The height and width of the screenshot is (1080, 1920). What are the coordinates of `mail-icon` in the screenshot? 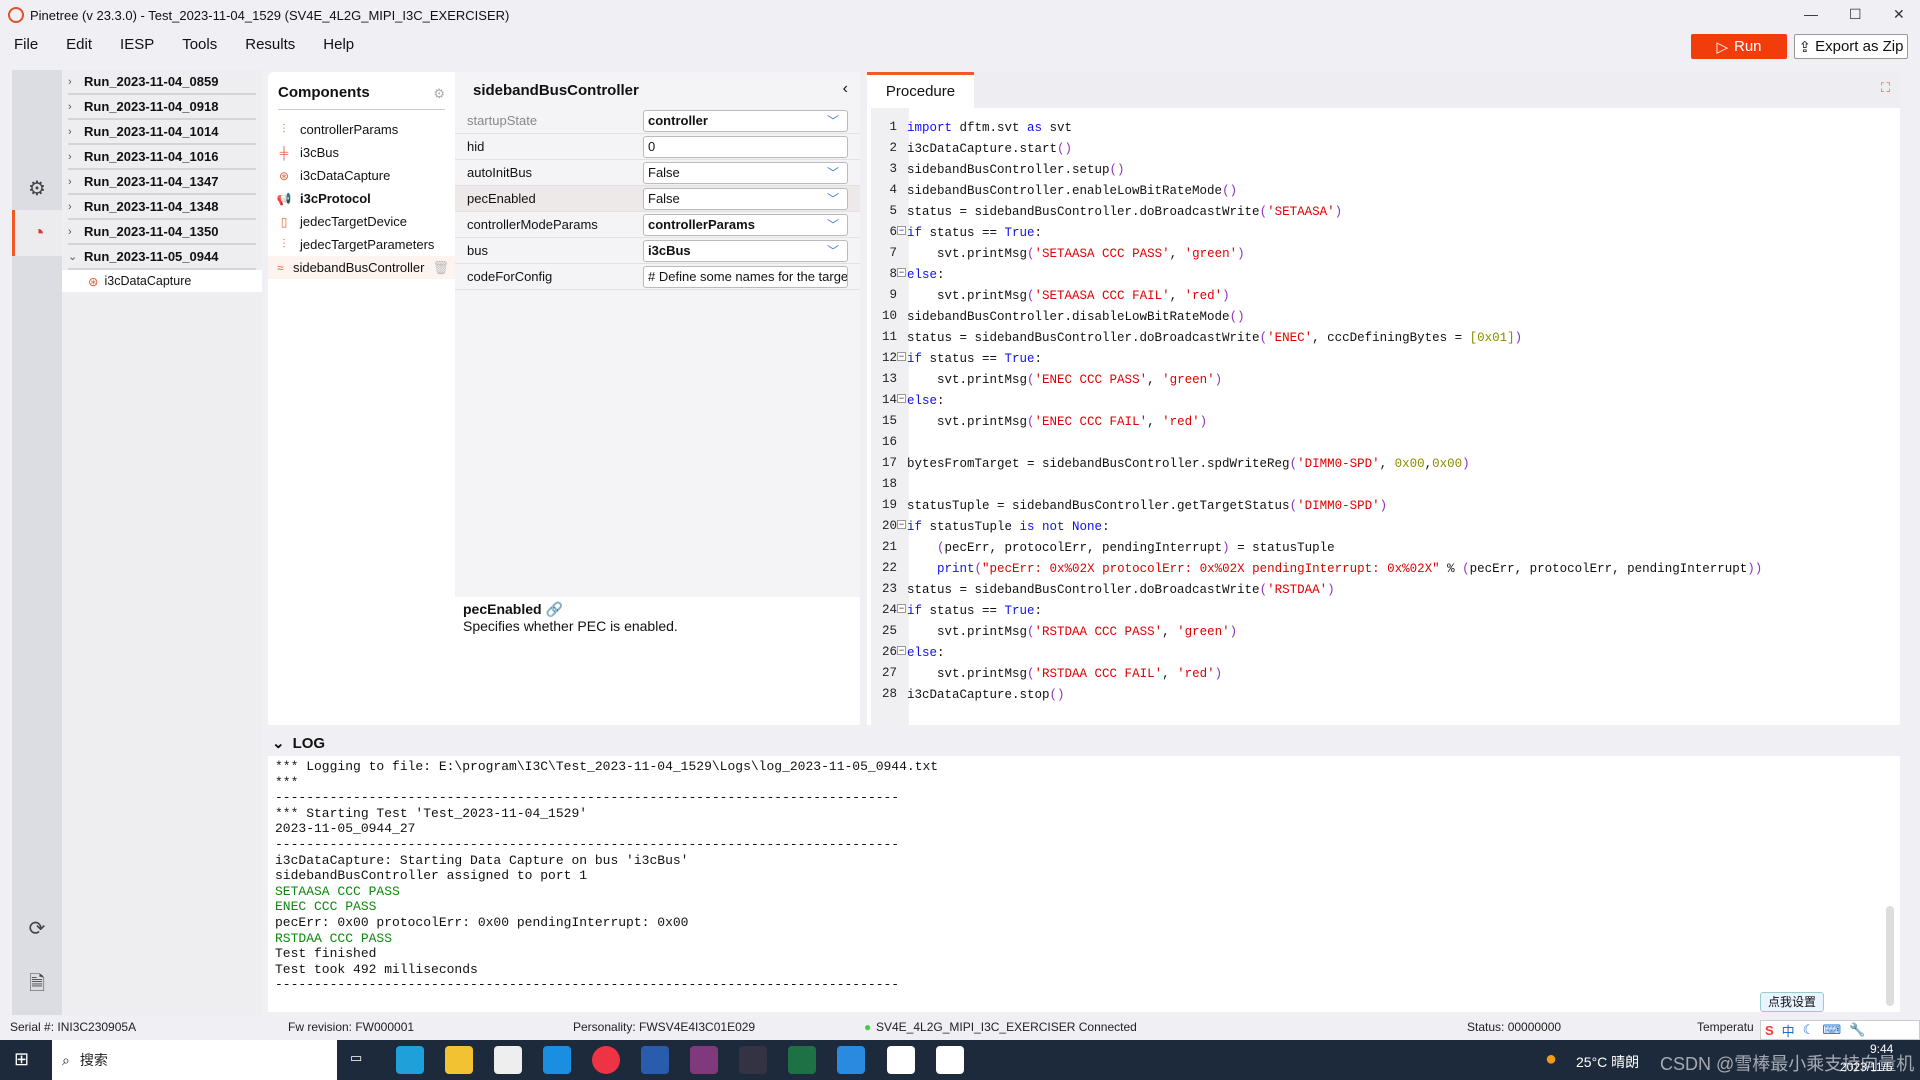 It's located at (557, 1060).